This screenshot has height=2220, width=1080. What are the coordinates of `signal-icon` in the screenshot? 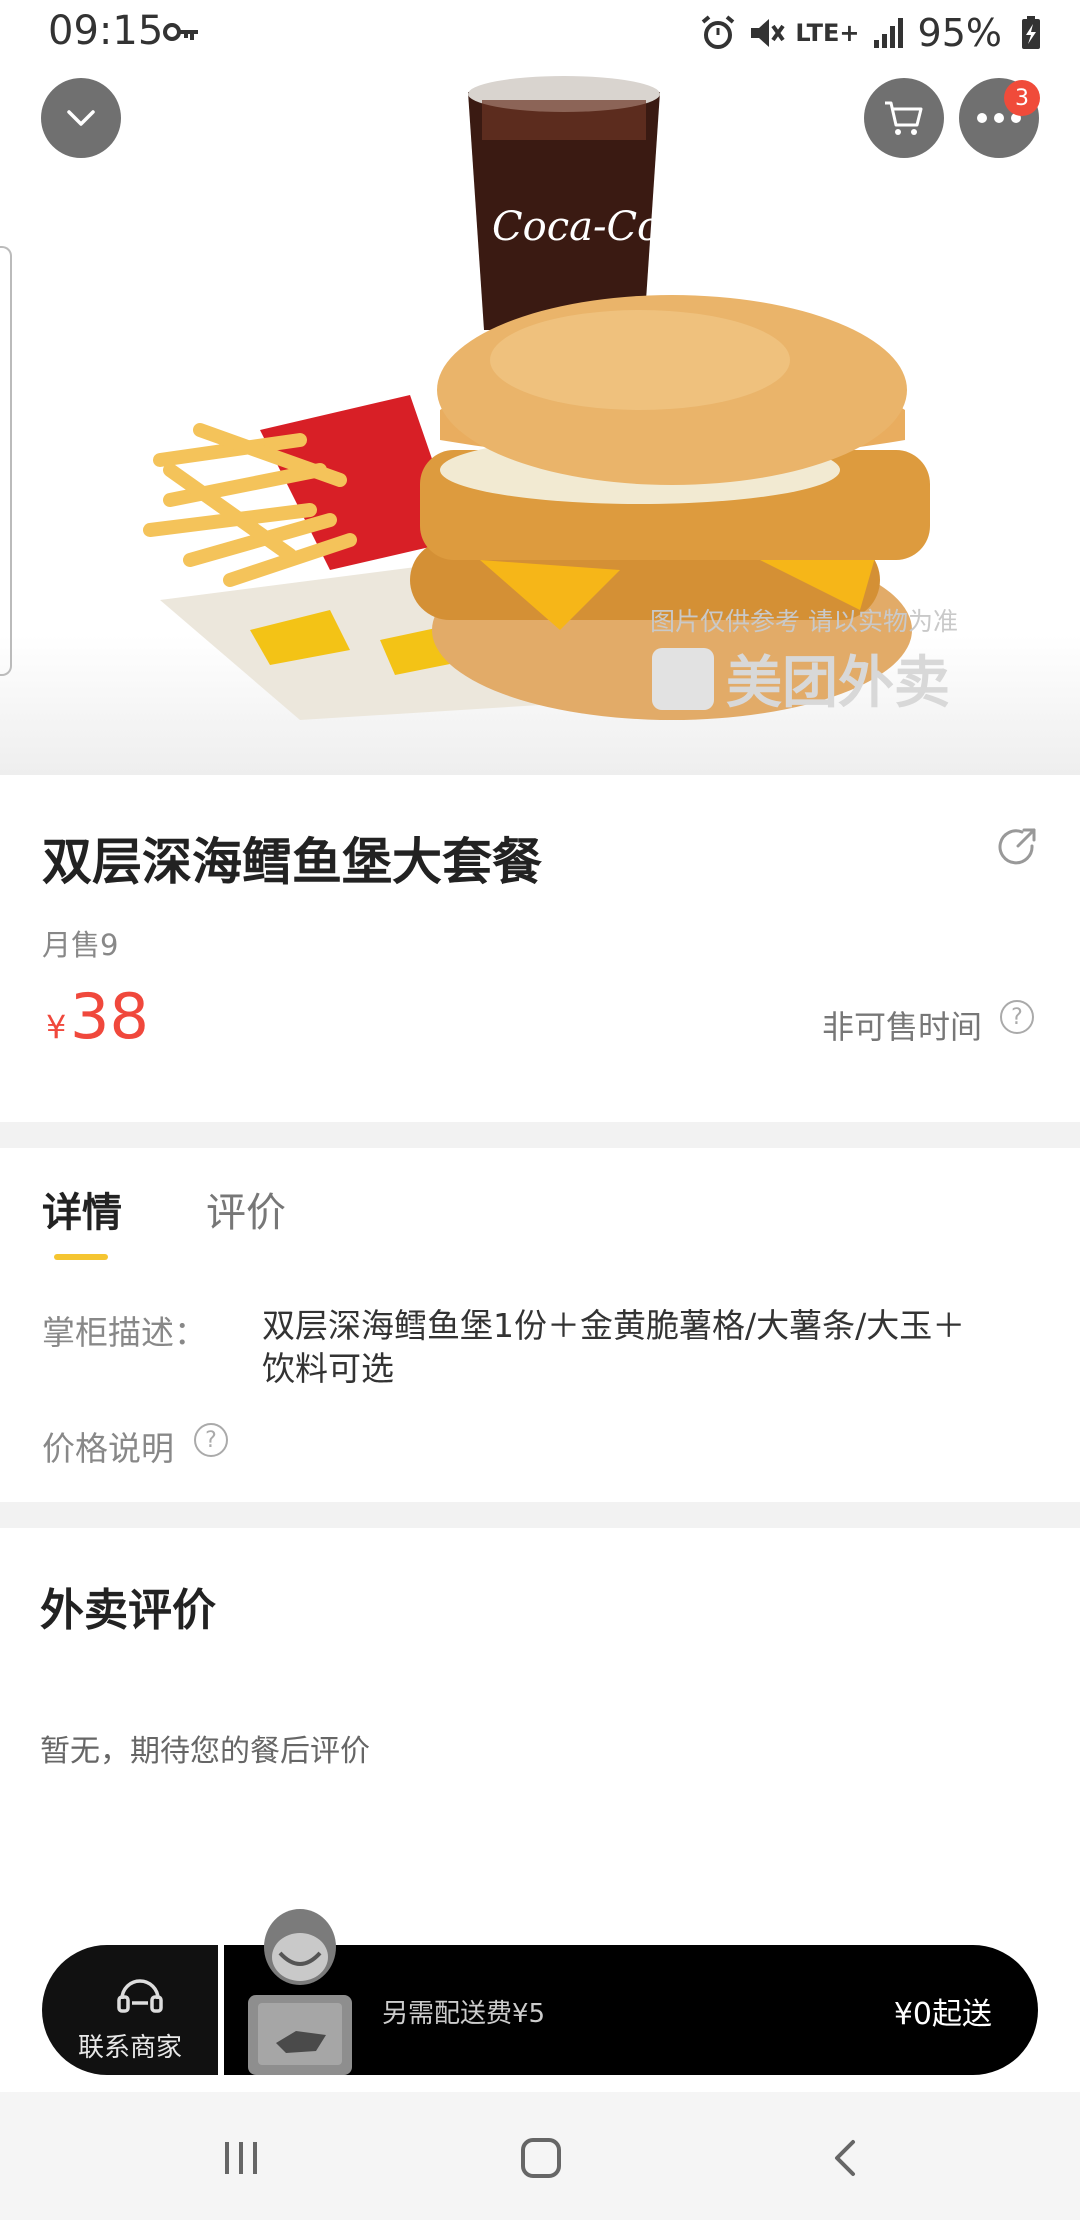 It's located at (888, 33).